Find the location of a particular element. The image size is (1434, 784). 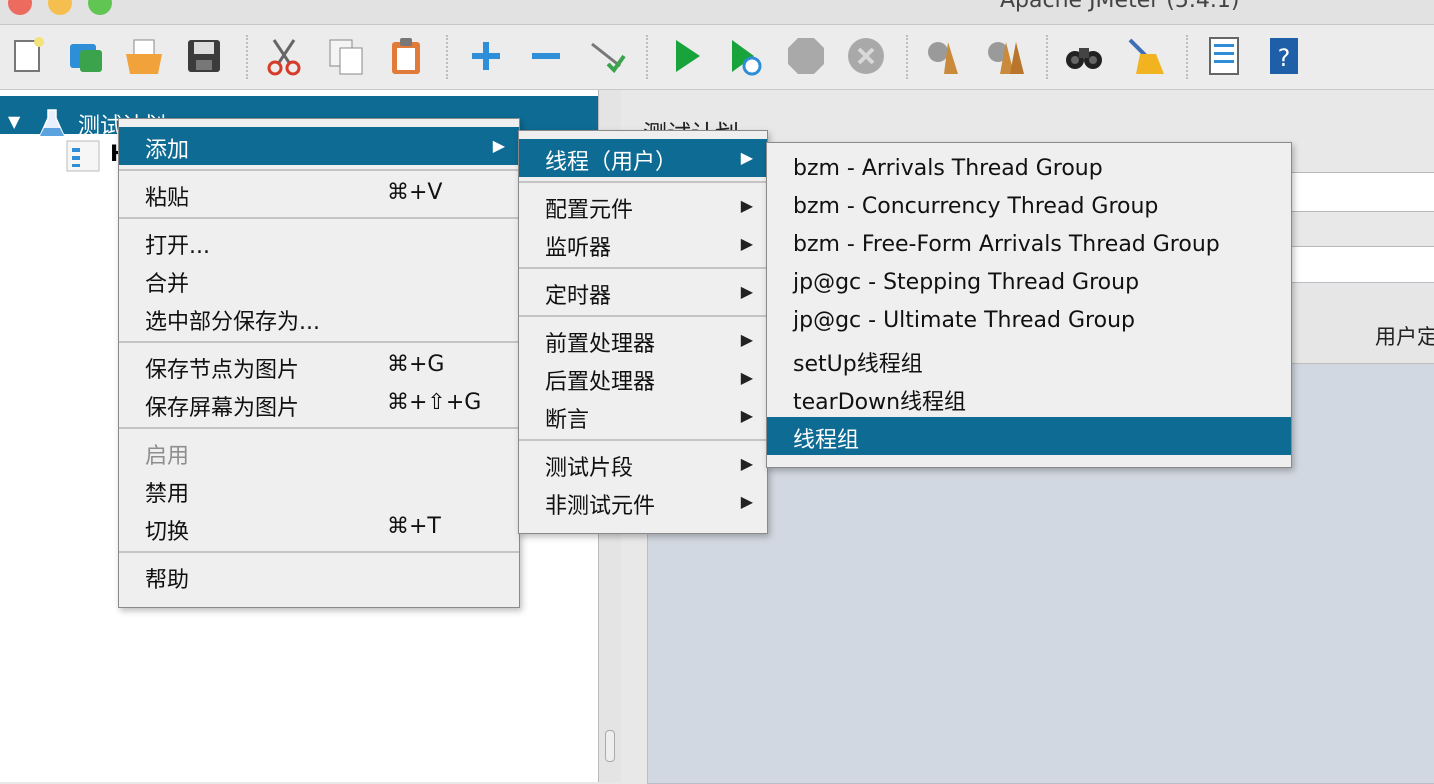

menu-item-disable: 禁用 is located at coordinates (319, 490).